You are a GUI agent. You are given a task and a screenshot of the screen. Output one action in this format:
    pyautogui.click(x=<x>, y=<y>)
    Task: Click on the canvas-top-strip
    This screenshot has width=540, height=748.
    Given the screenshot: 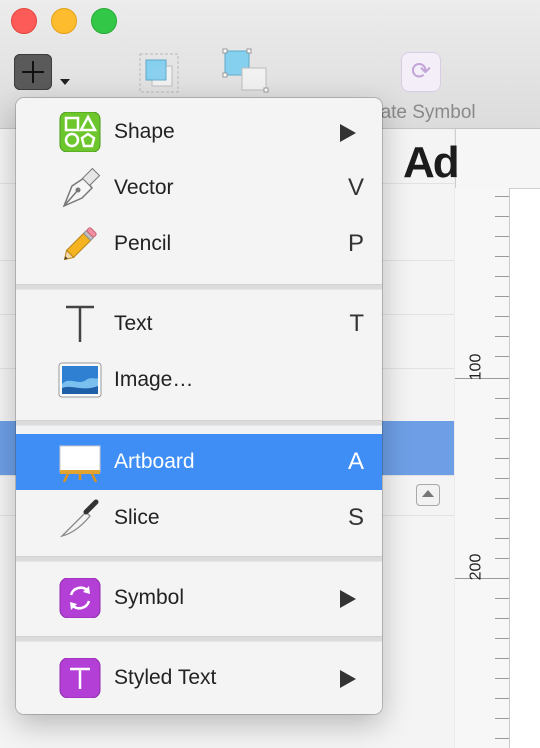 What is the action you would take?
    pyautogui.click(x=497, y=159)
    